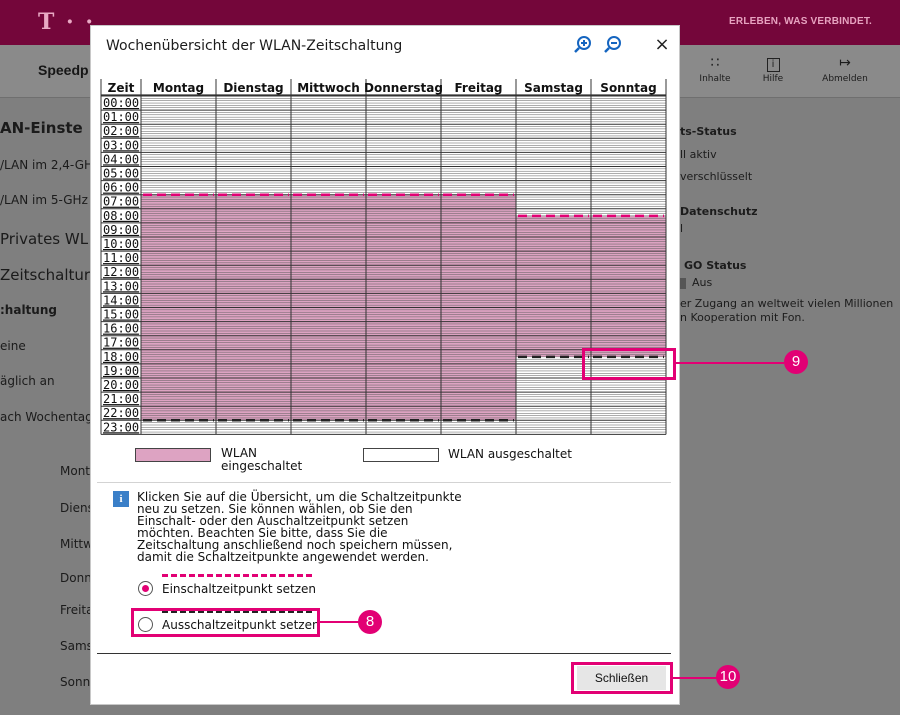 Image resolution: width=900 pixels, height=715 pixels. I want to click on legend-on-swatch, so click(173, 455).